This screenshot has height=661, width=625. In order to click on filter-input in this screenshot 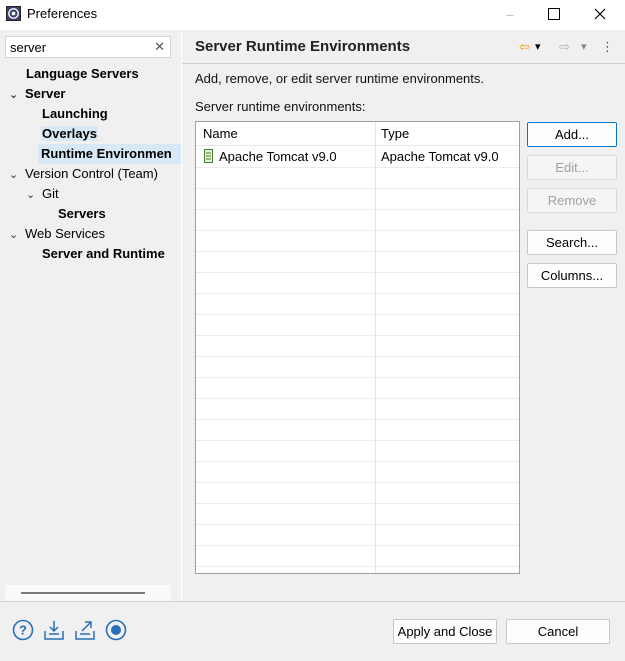, I will do `click(76, 47)`.